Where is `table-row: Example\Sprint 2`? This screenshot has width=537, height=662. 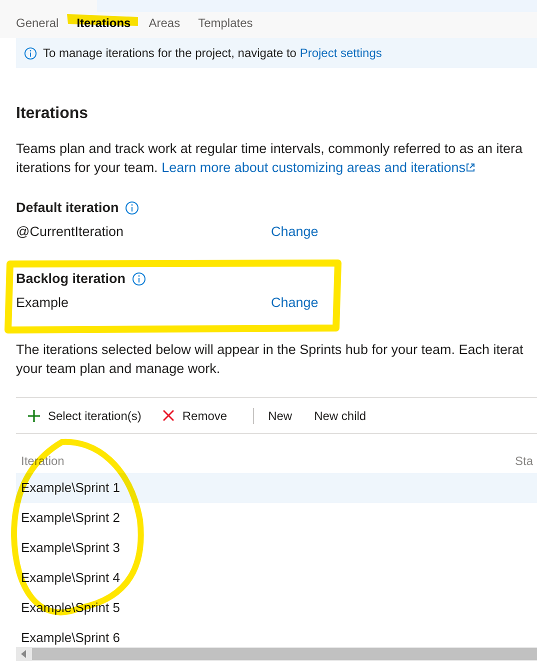 table-row: Example\Sprint 2 is located at coordinates (276, 518).